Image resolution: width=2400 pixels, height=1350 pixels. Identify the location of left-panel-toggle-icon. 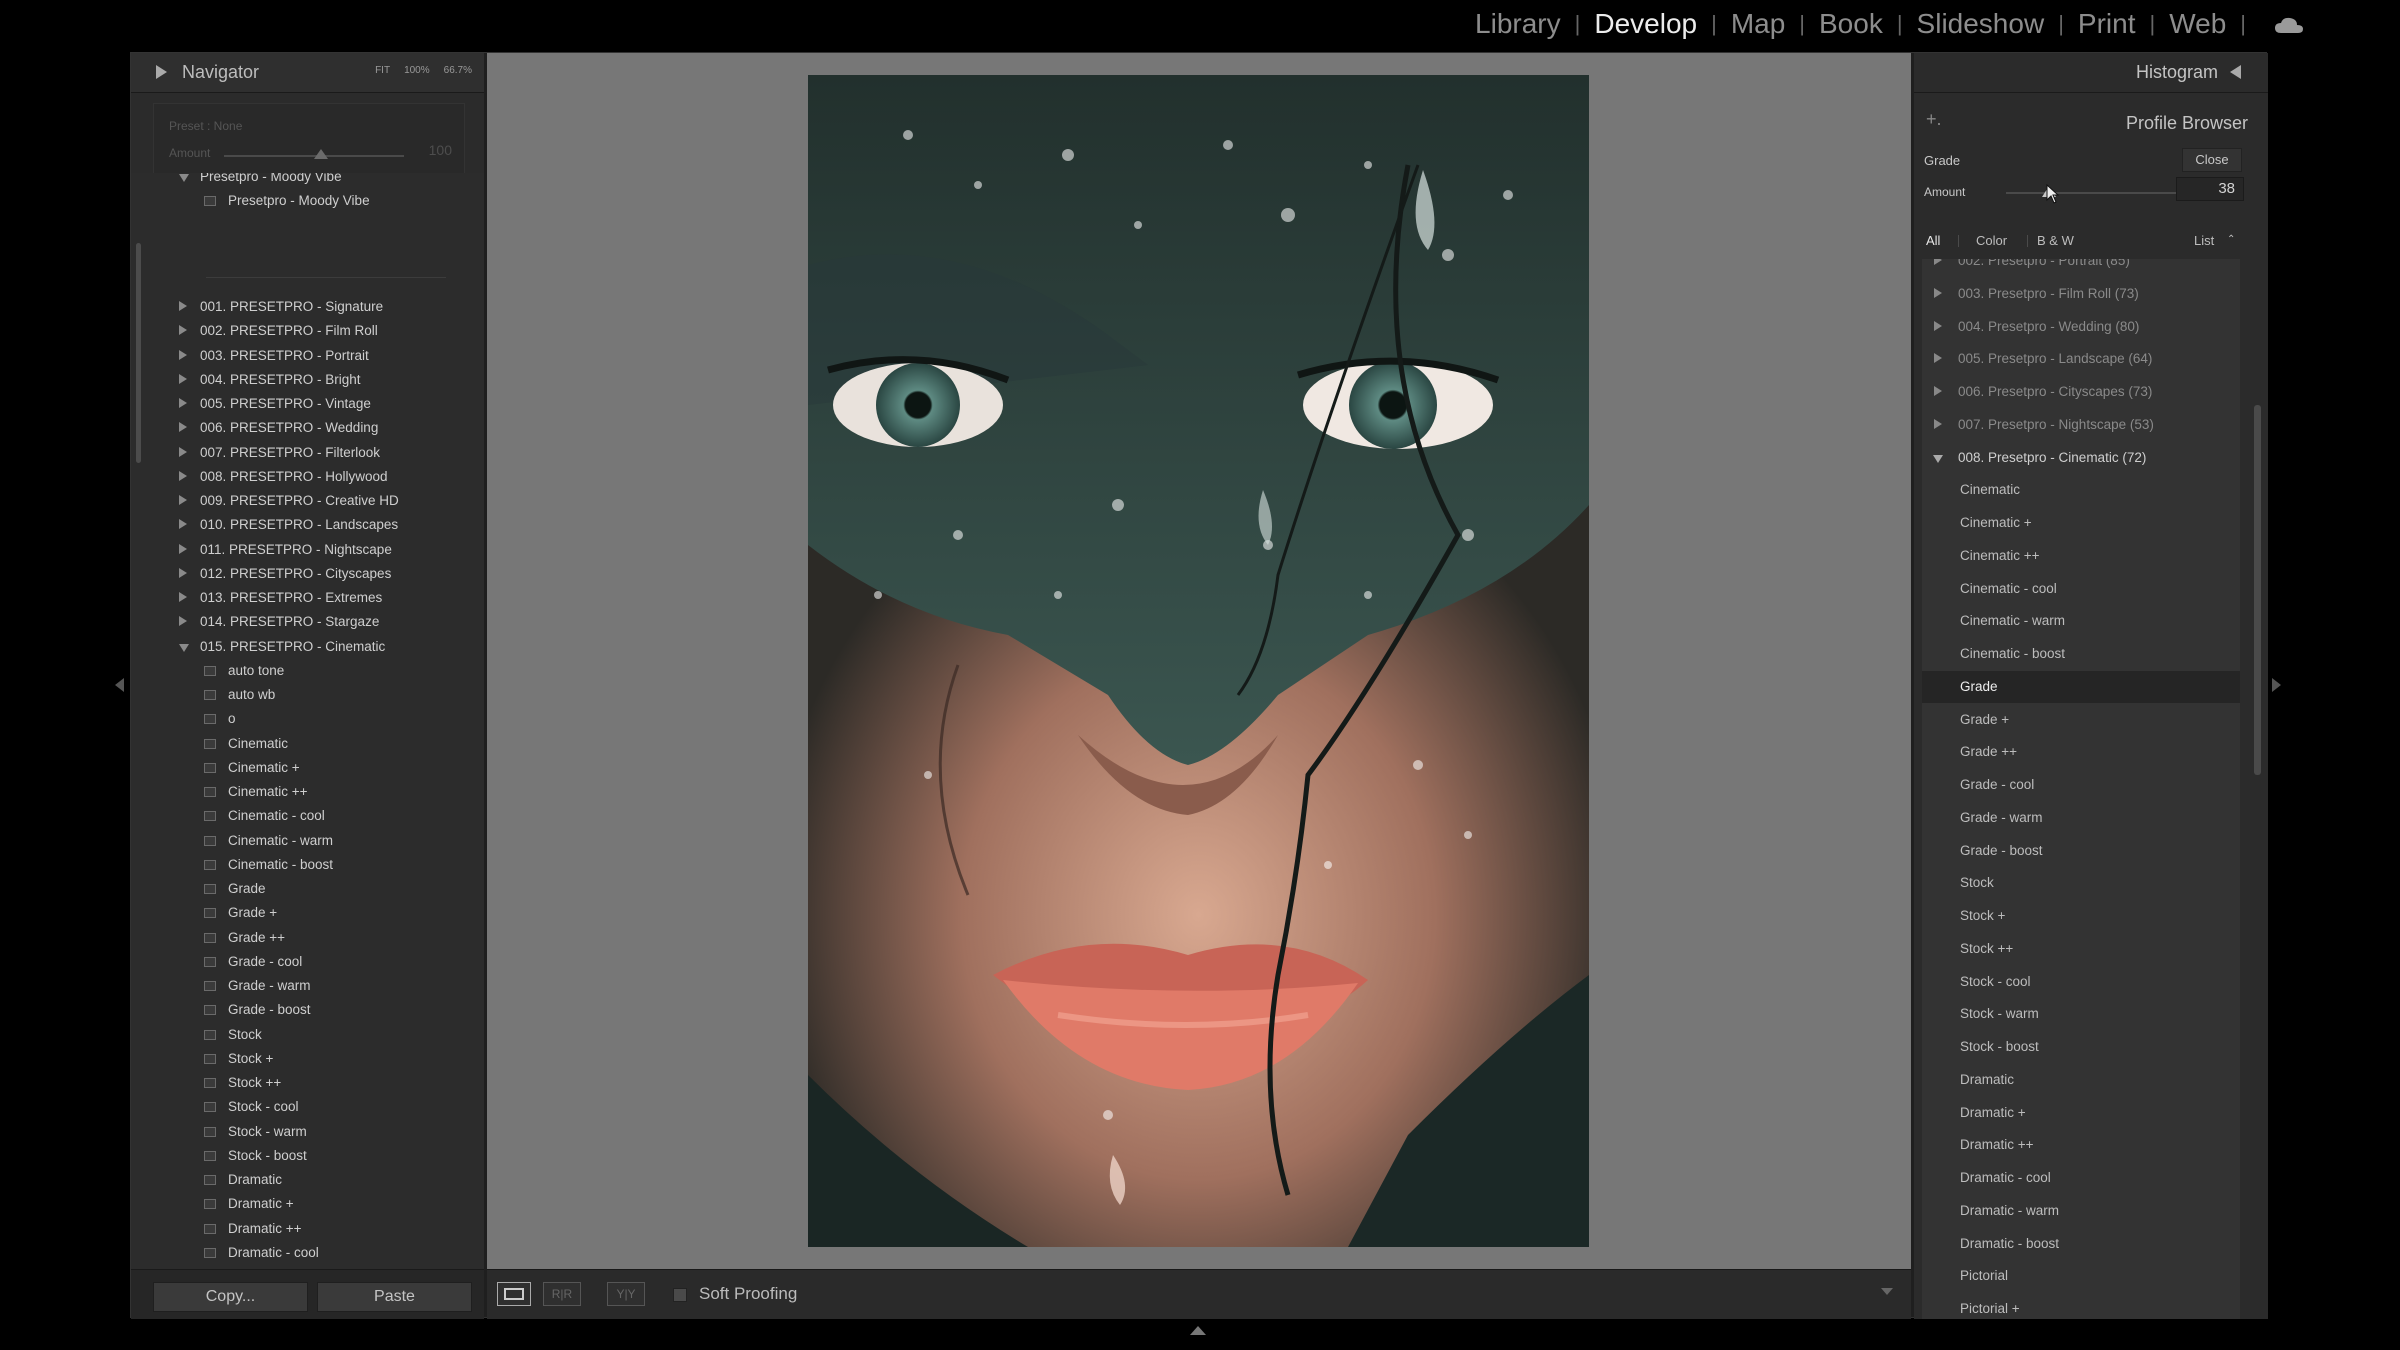
(119, 685).